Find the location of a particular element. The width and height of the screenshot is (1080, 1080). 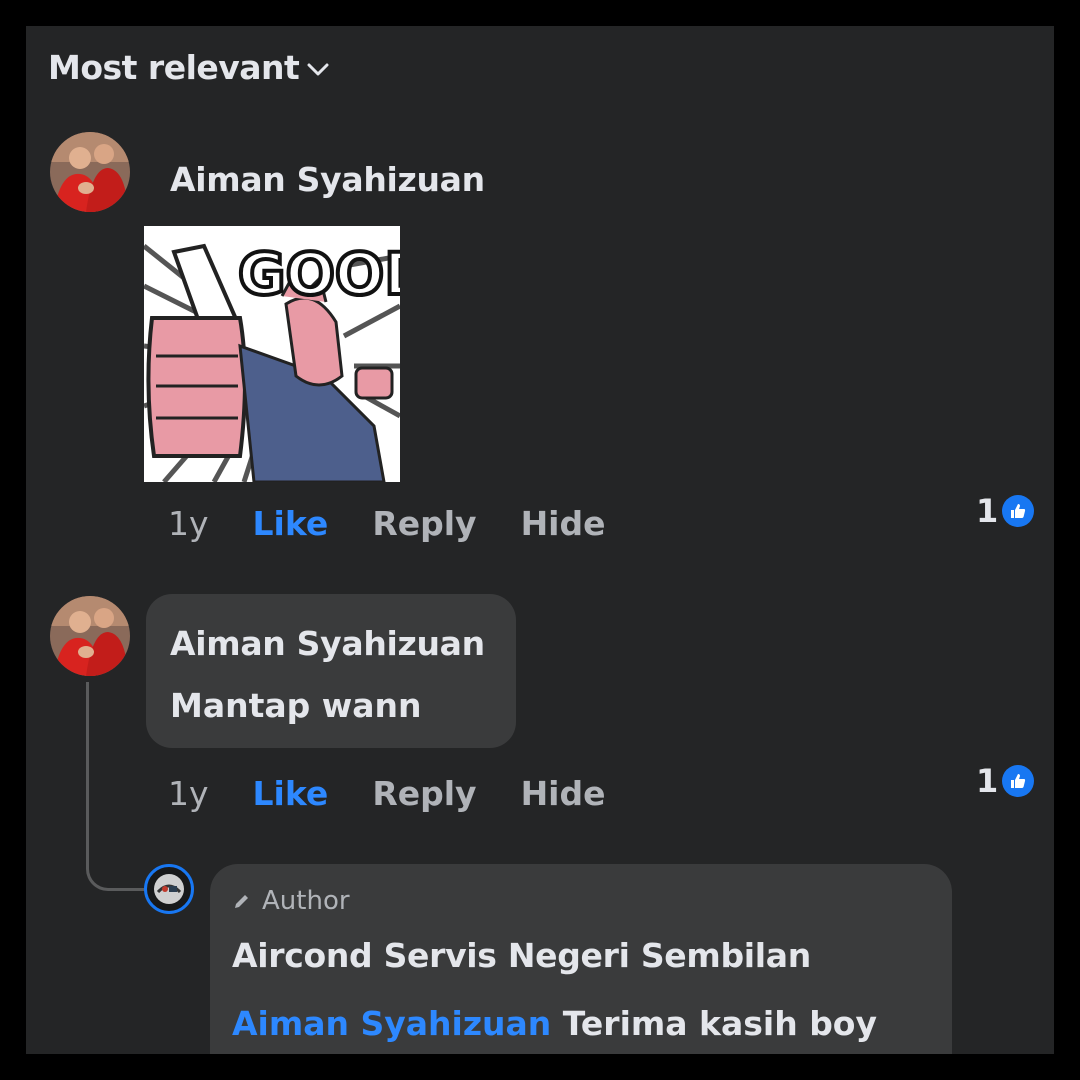

comment-bubble: Aiman Syahizuan Mantap wann is located at coordinates (331, 671).